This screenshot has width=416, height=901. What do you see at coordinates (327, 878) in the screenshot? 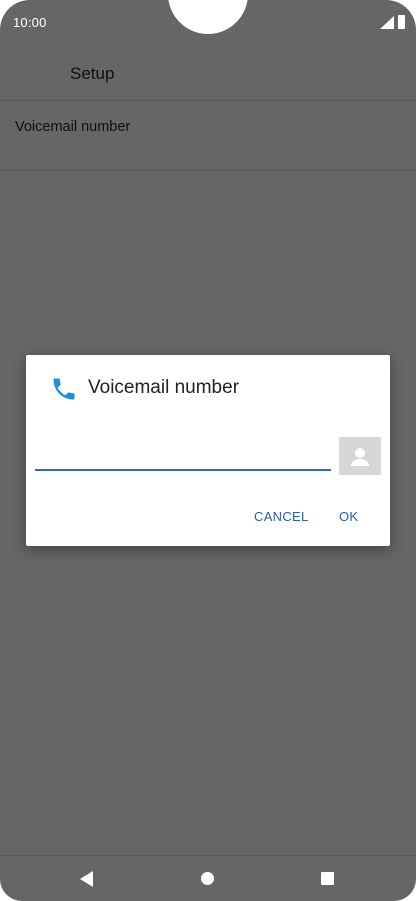
I see `recents-icon` at bounding box center [327, 878].